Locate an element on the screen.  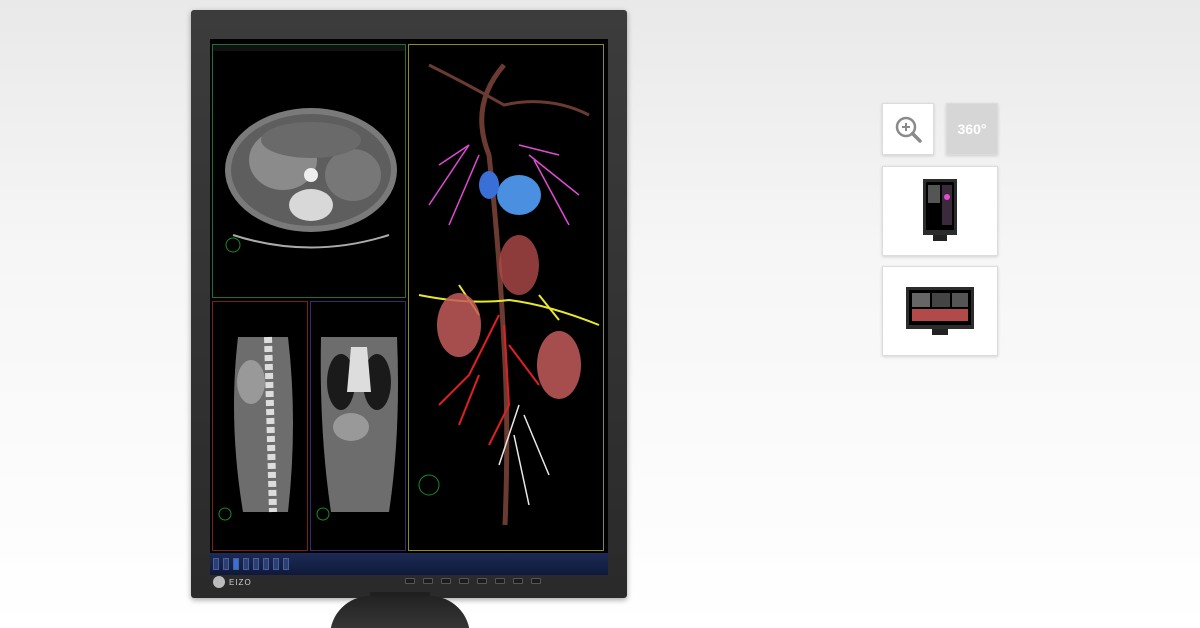
zoom-button is located at coordinates (908, 129).